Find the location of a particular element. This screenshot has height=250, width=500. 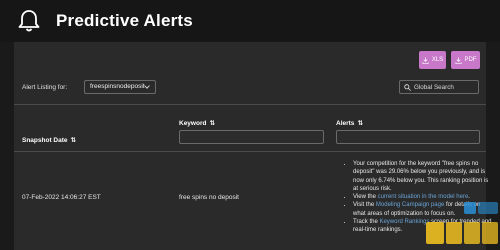

column-header-snapshot-date: Snapshot Date ⇅ is located at coordinates (49, 140).